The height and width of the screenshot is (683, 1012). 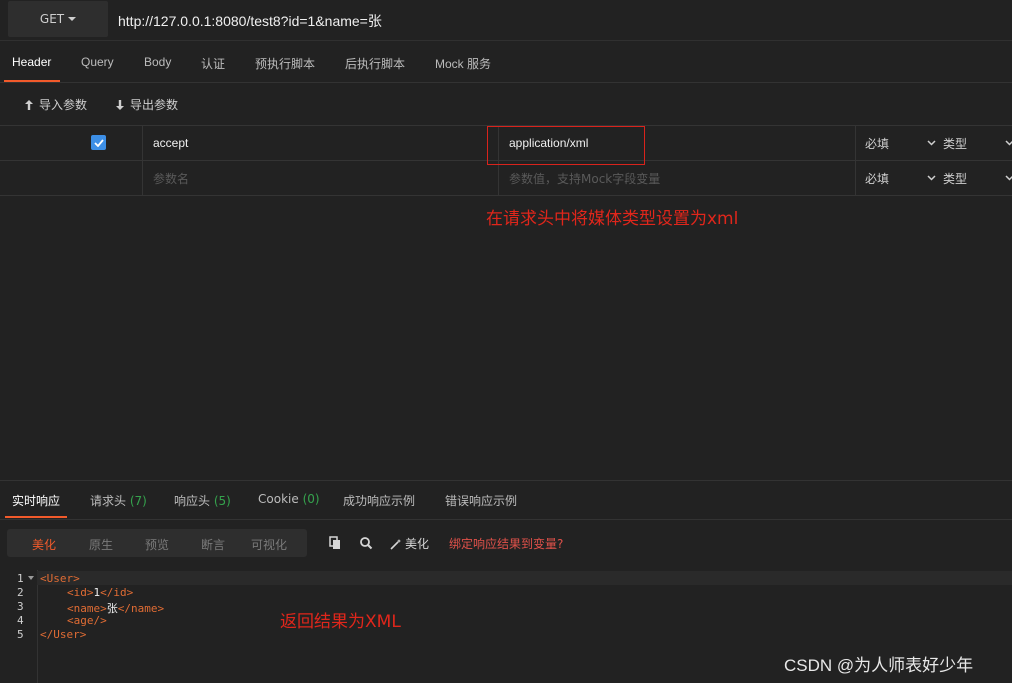 What do you see at coordinates (278, 499) in the screenshot?
I see `tab-label: Cookie` at bounding box center [278, 499].